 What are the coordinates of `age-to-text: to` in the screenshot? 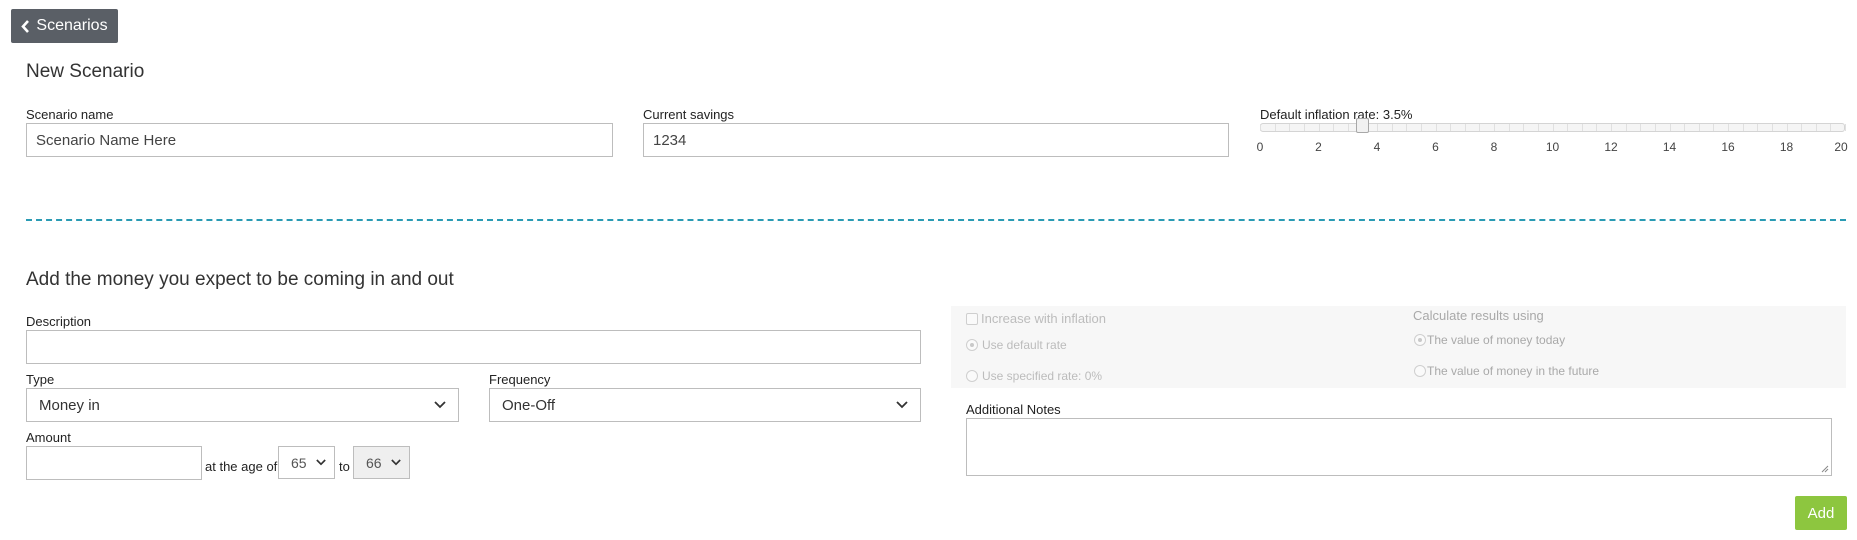 It's located at (344, 466).